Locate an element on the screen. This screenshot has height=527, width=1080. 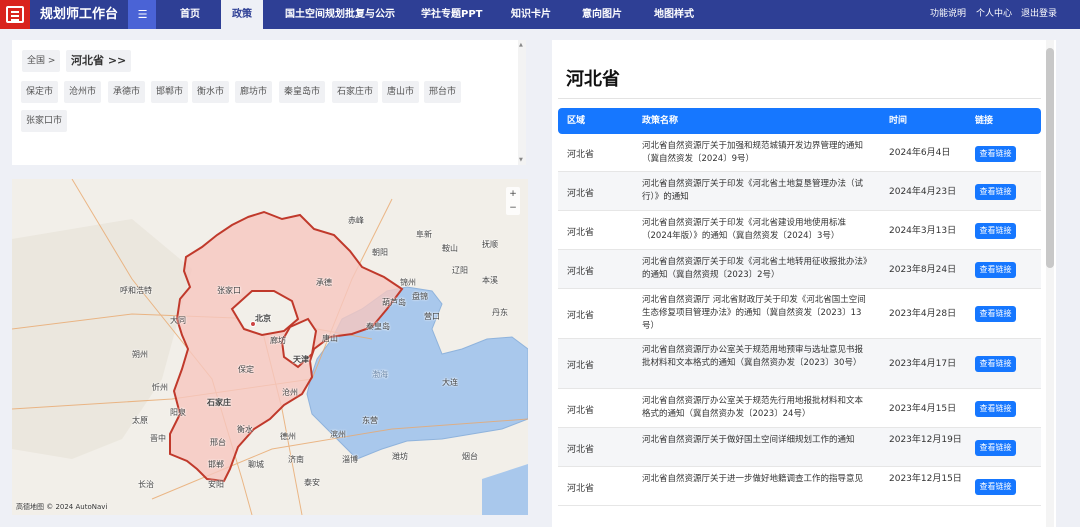
terrain-shading is located at coordinates (102, 339).